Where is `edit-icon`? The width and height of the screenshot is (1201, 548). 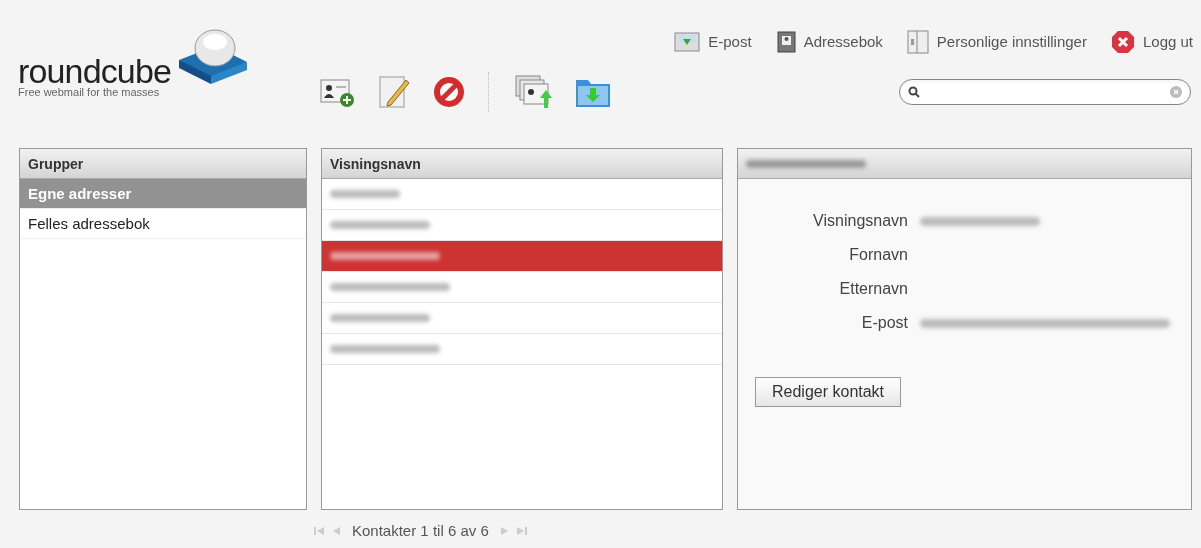 edit-icon is located at coordinates (394, 92).